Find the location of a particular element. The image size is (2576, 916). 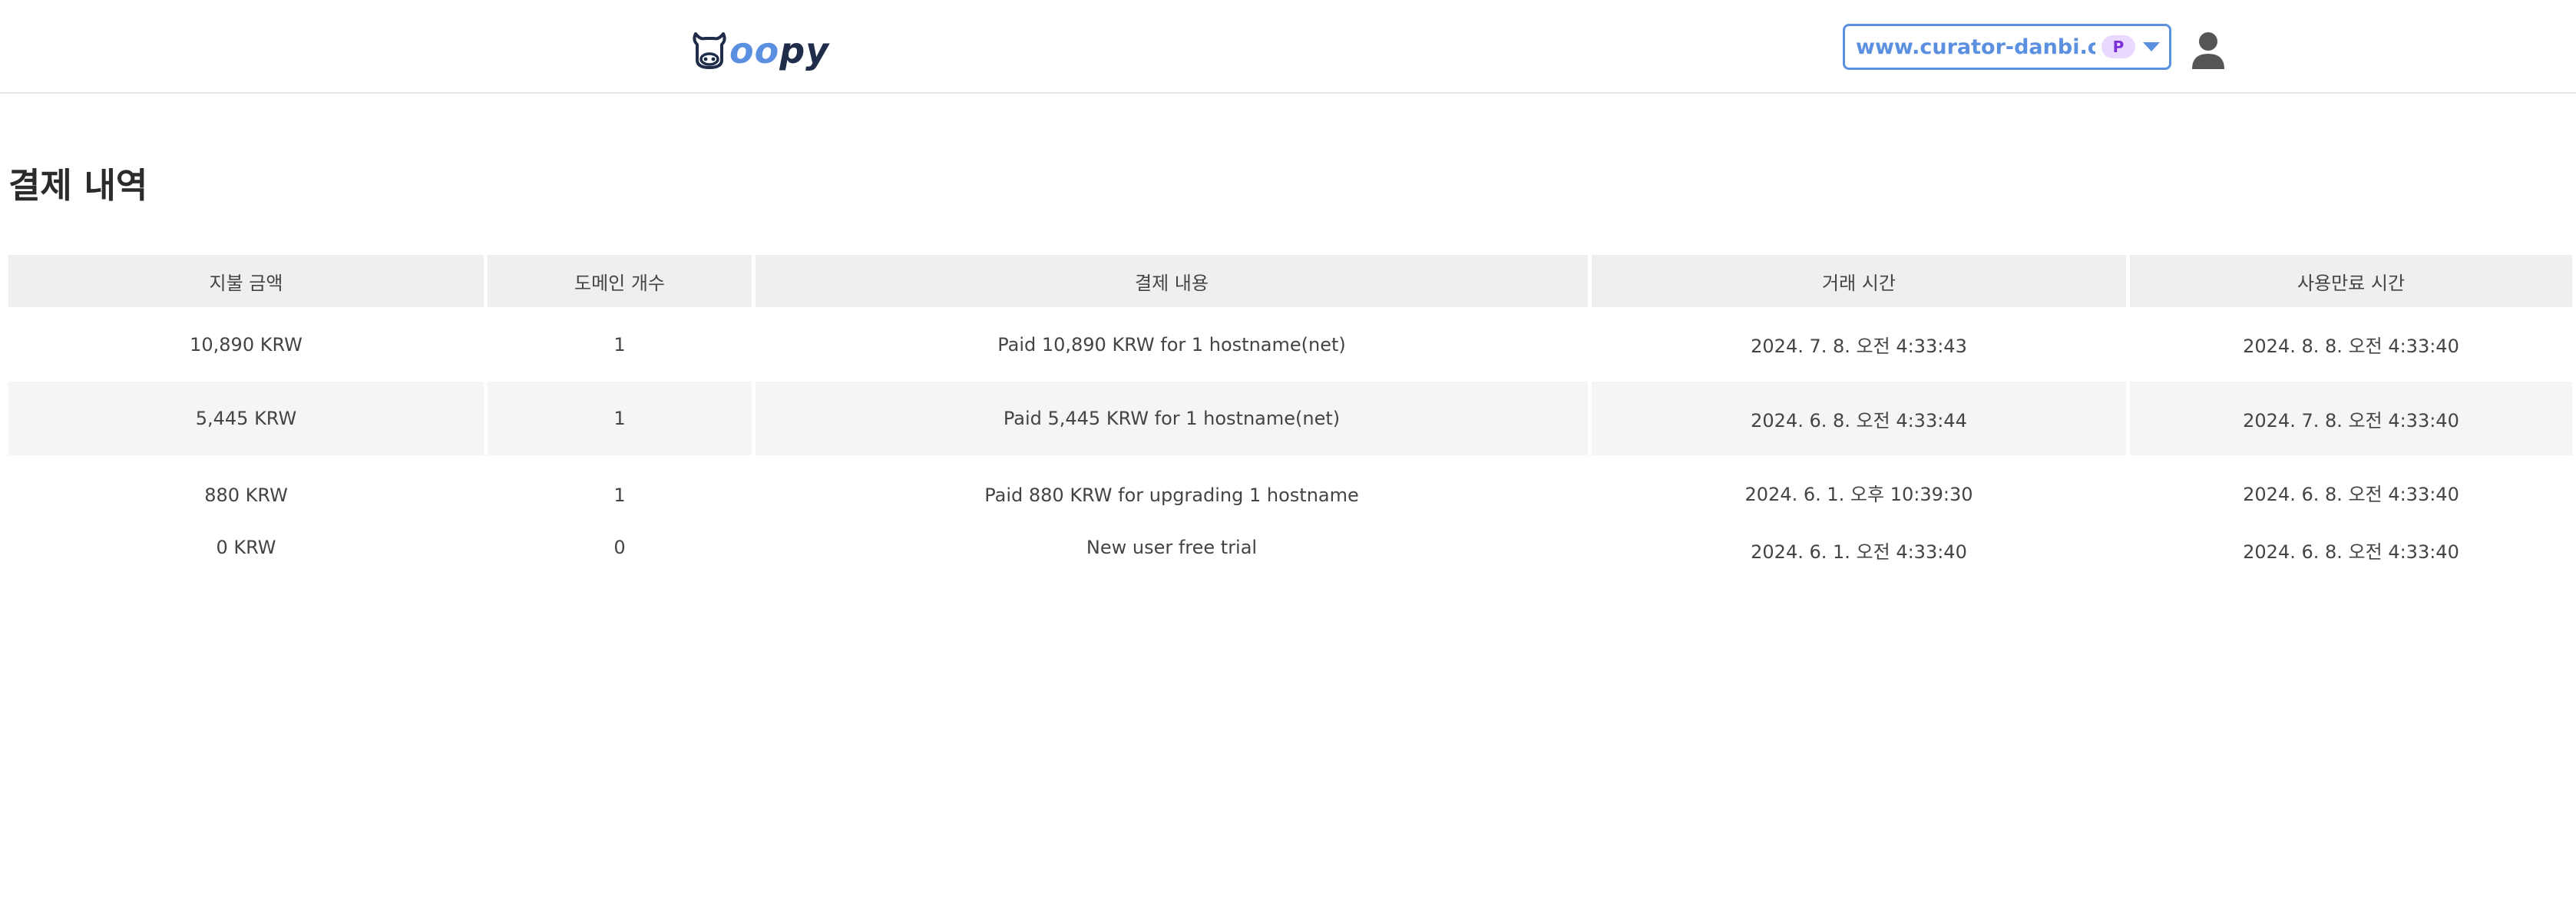

cell-description: Paid 880 KRW for upgrading 1 hostname is located at coordinates (1174, 492).